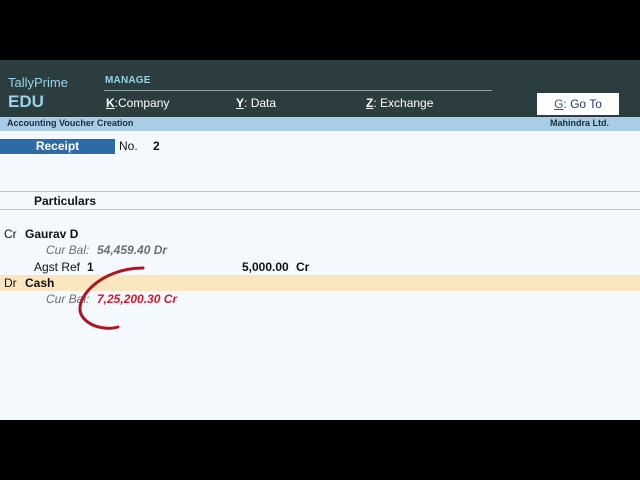 The image size is (640, 480). I want to click on agst-ref-label: Agst Ref, so click(57, 267).